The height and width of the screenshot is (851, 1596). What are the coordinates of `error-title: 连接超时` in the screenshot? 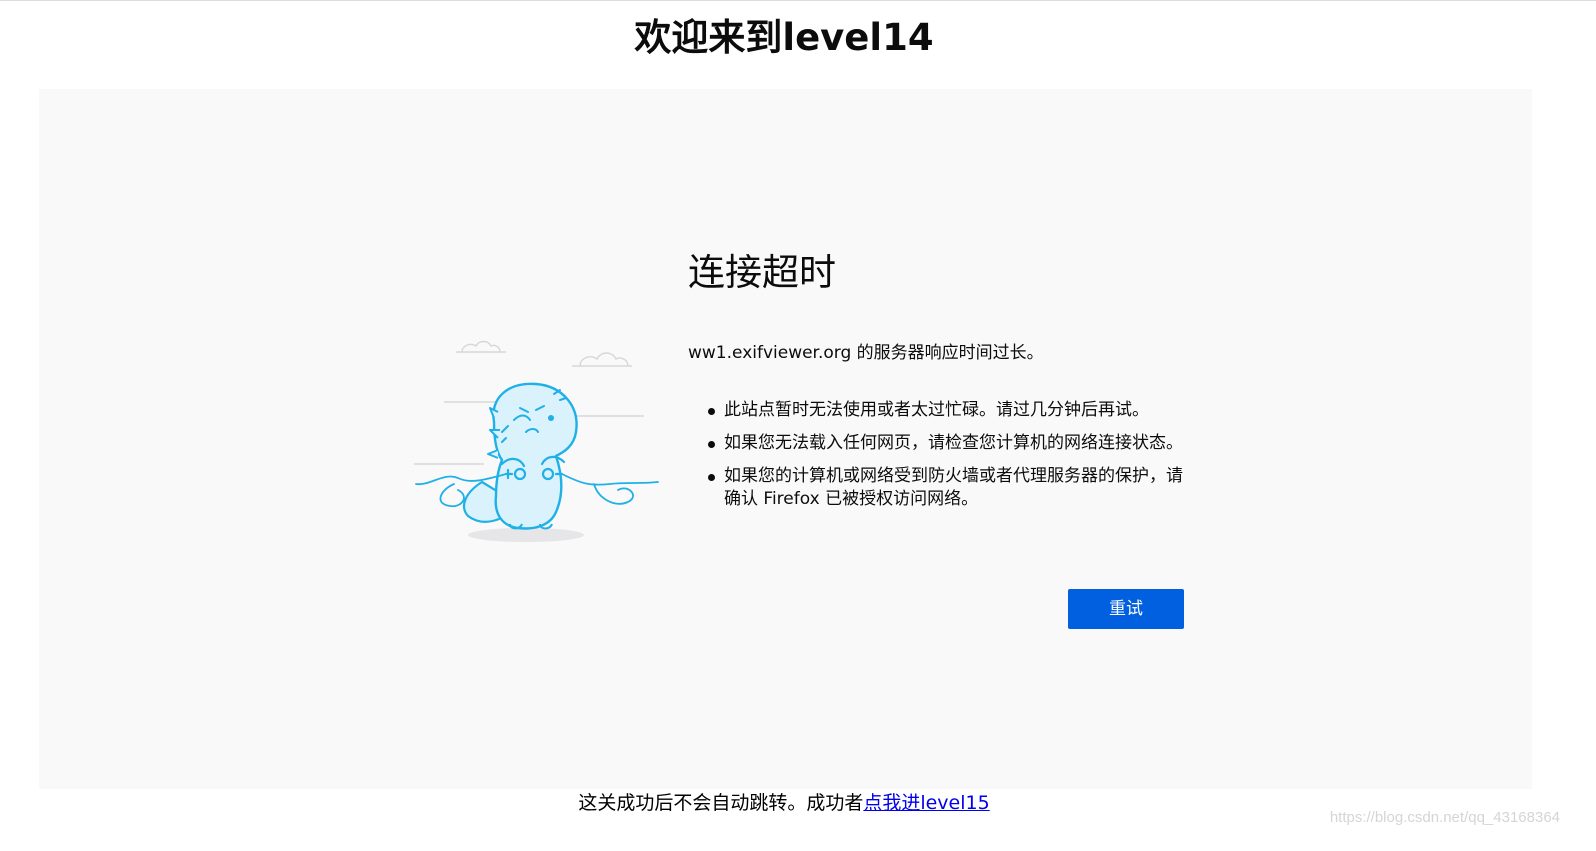 It's located at (762, 272).